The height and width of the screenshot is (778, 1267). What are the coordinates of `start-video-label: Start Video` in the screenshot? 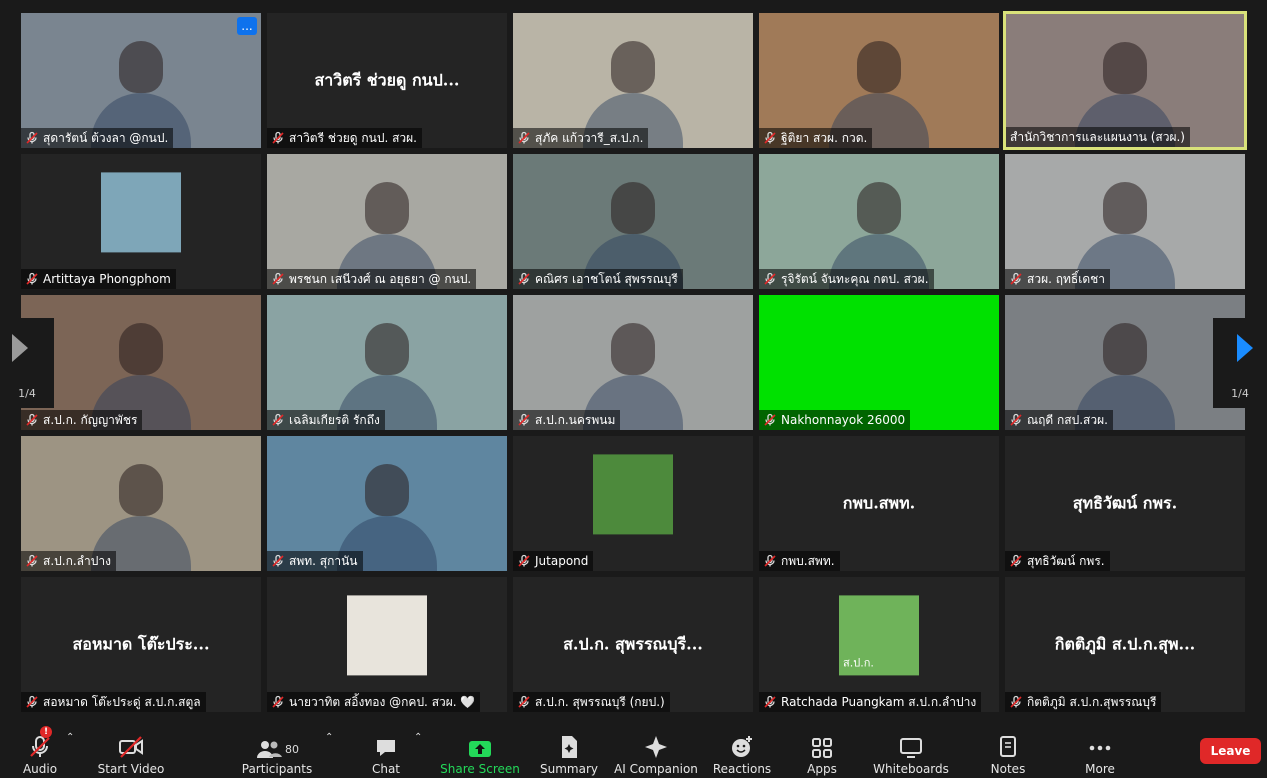 It's located at (131, 769).